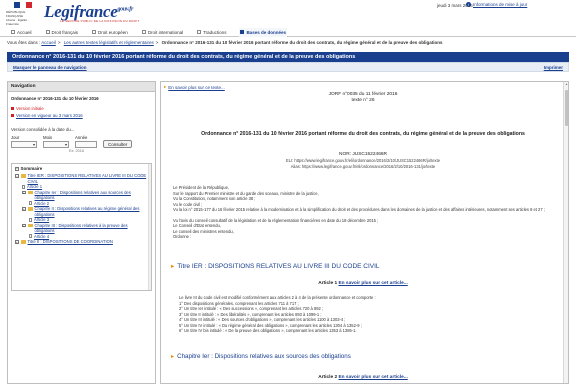  Describe the element at coordinates (553, 67) in the screenshot. I see `print-link: Imprimer` at that location.